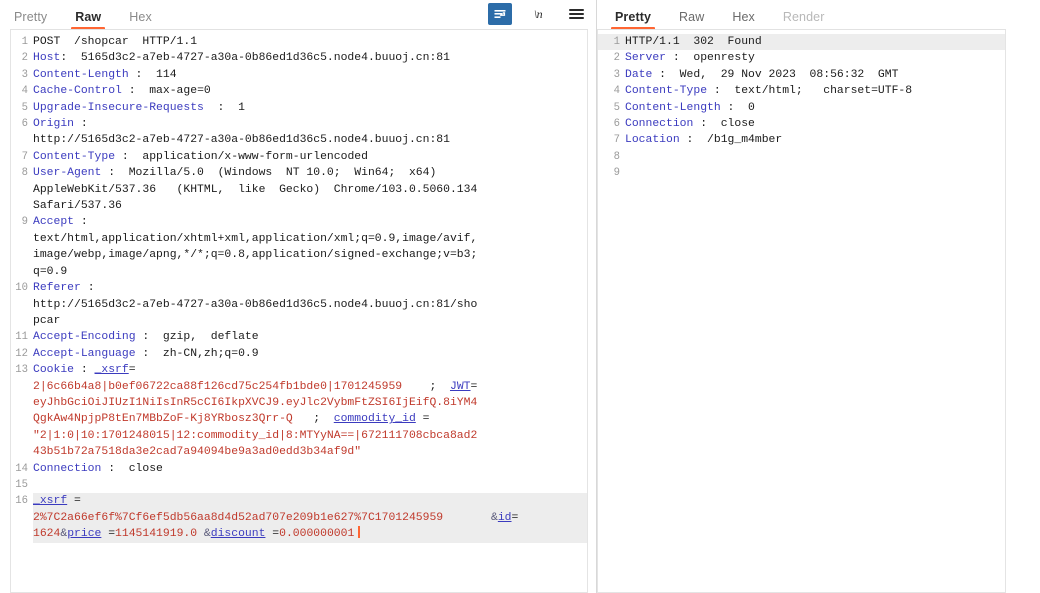 Image resolution: width=1040 pixels, height=593 pixels. I want to click on param-value-discount: 0.000000001, so click(317, 534).